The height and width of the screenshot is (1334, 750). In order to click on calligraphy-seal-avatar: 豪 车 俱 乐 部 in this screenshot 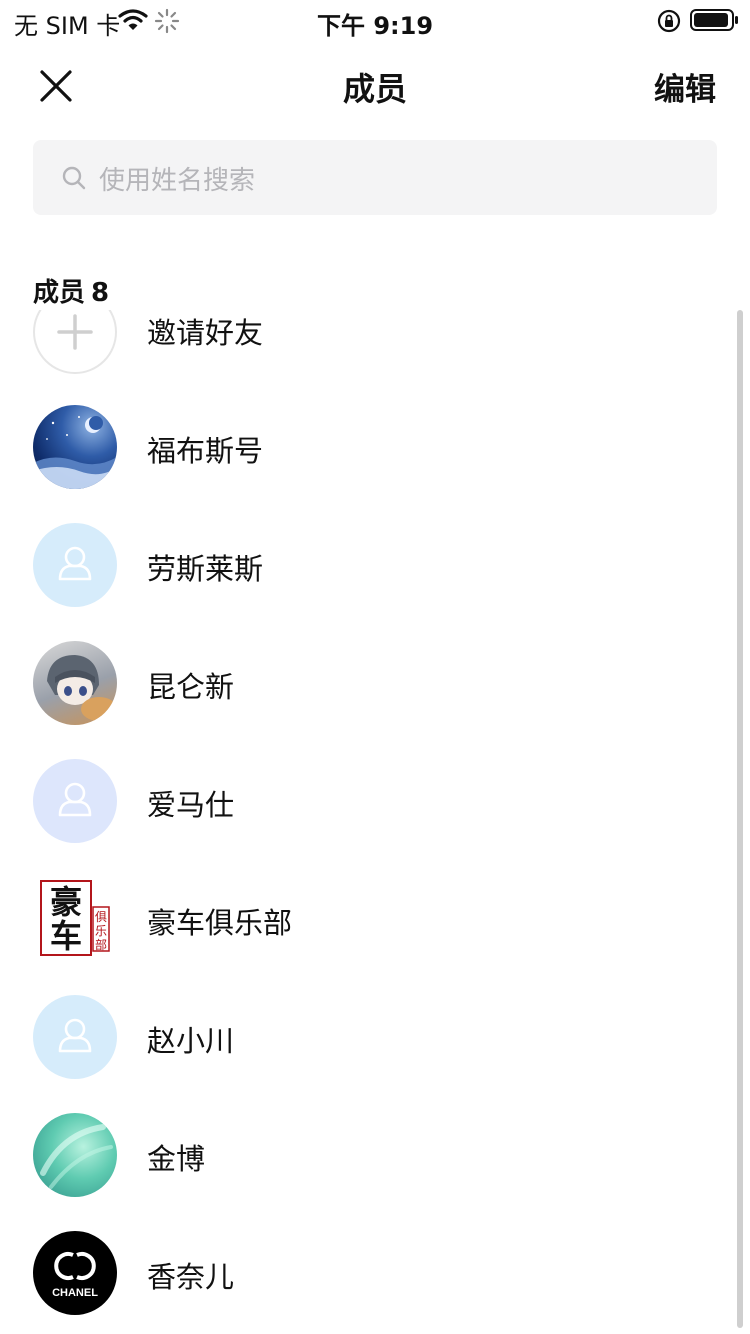, I will do `click(75, 919)`.